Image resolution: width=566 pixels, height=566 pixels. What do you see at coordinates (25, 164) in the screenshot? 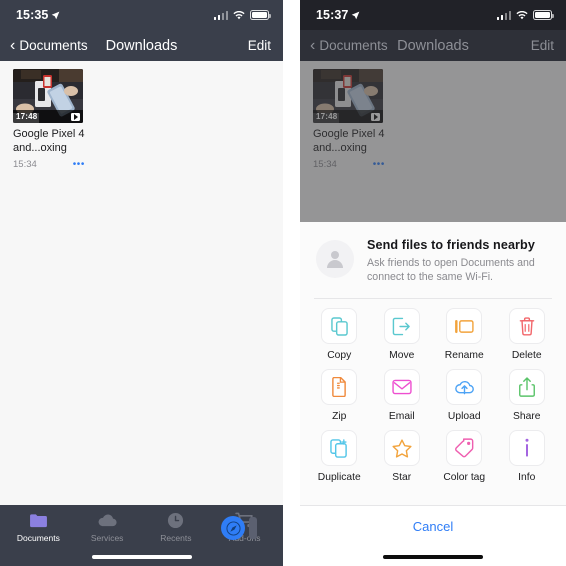
I see `file-timestamp: 15:34` at bounding box center [25, 164].